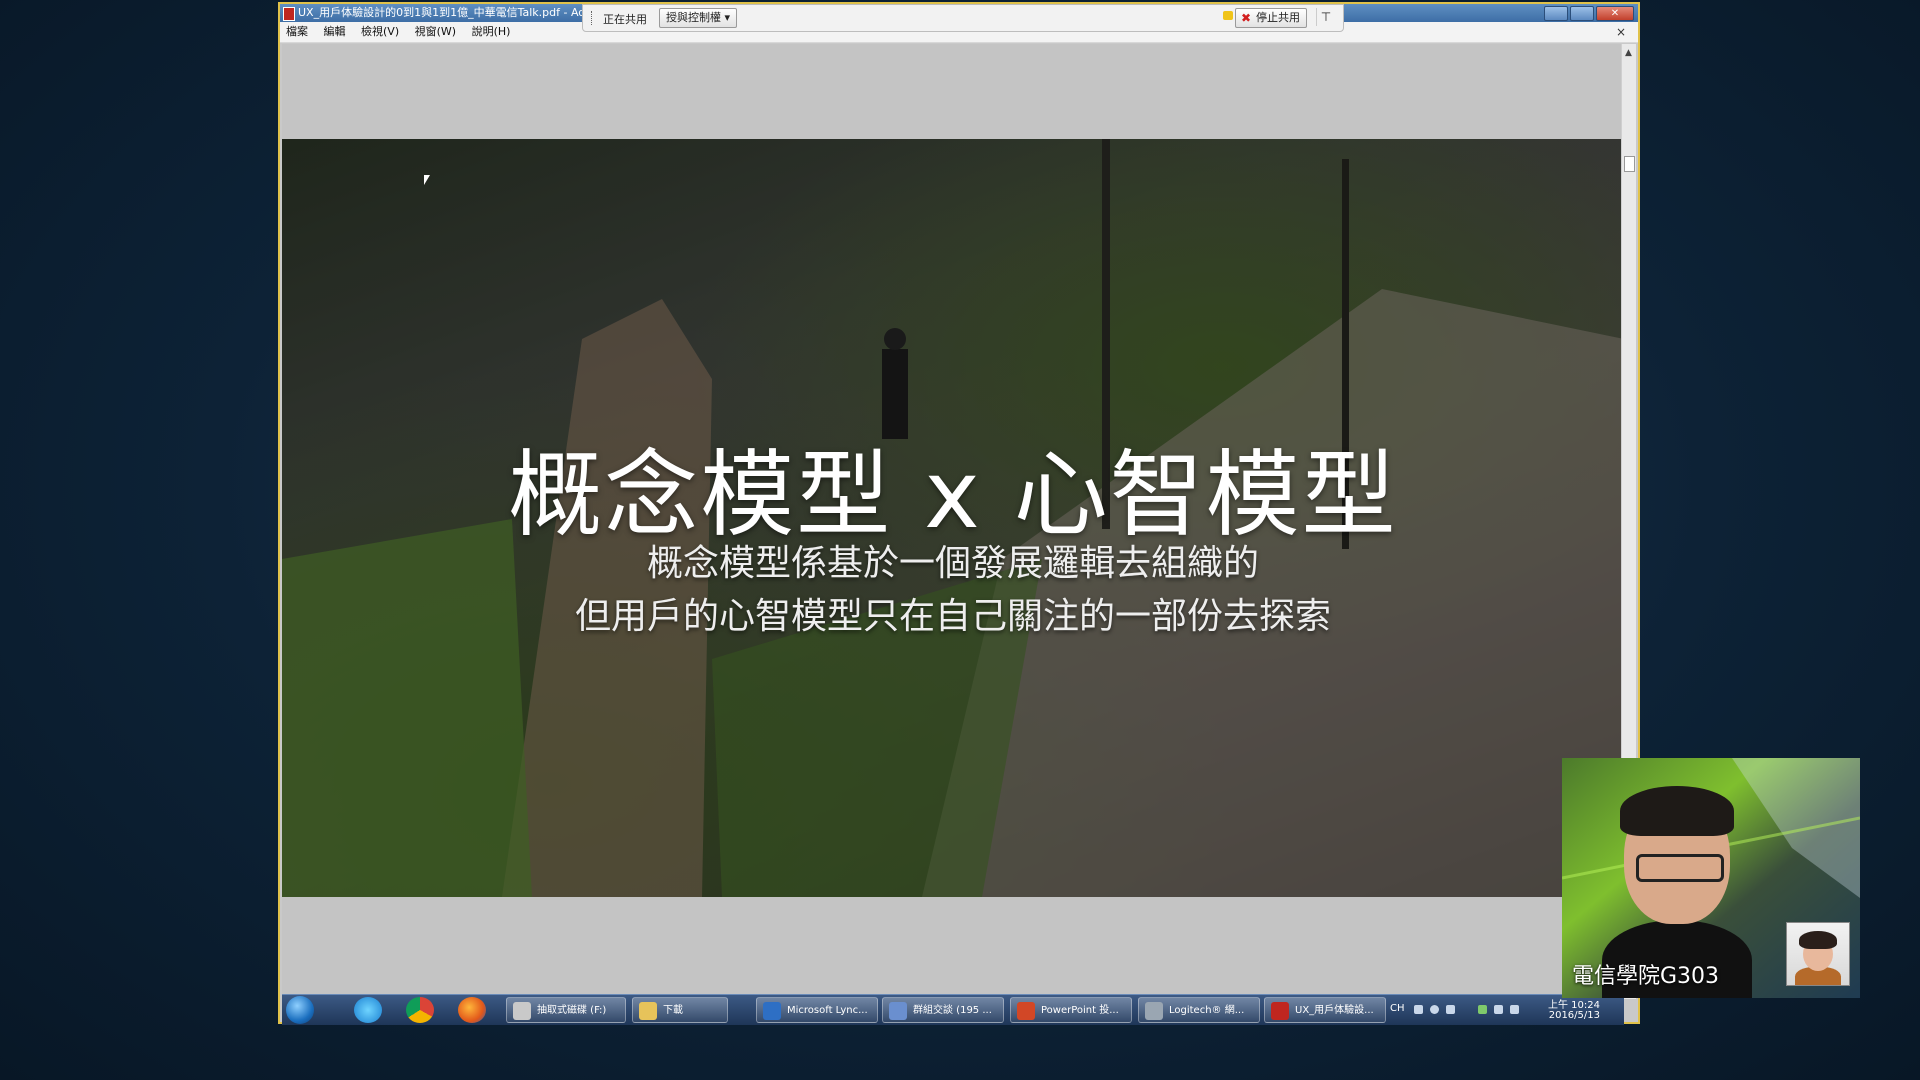  What do you see at coordinates (952, 563) in the screenshot?
I see `slide-subtitle-line-1: 概念模型係基於一個發展邏輯去組織的` at bounding box center [952, 563].